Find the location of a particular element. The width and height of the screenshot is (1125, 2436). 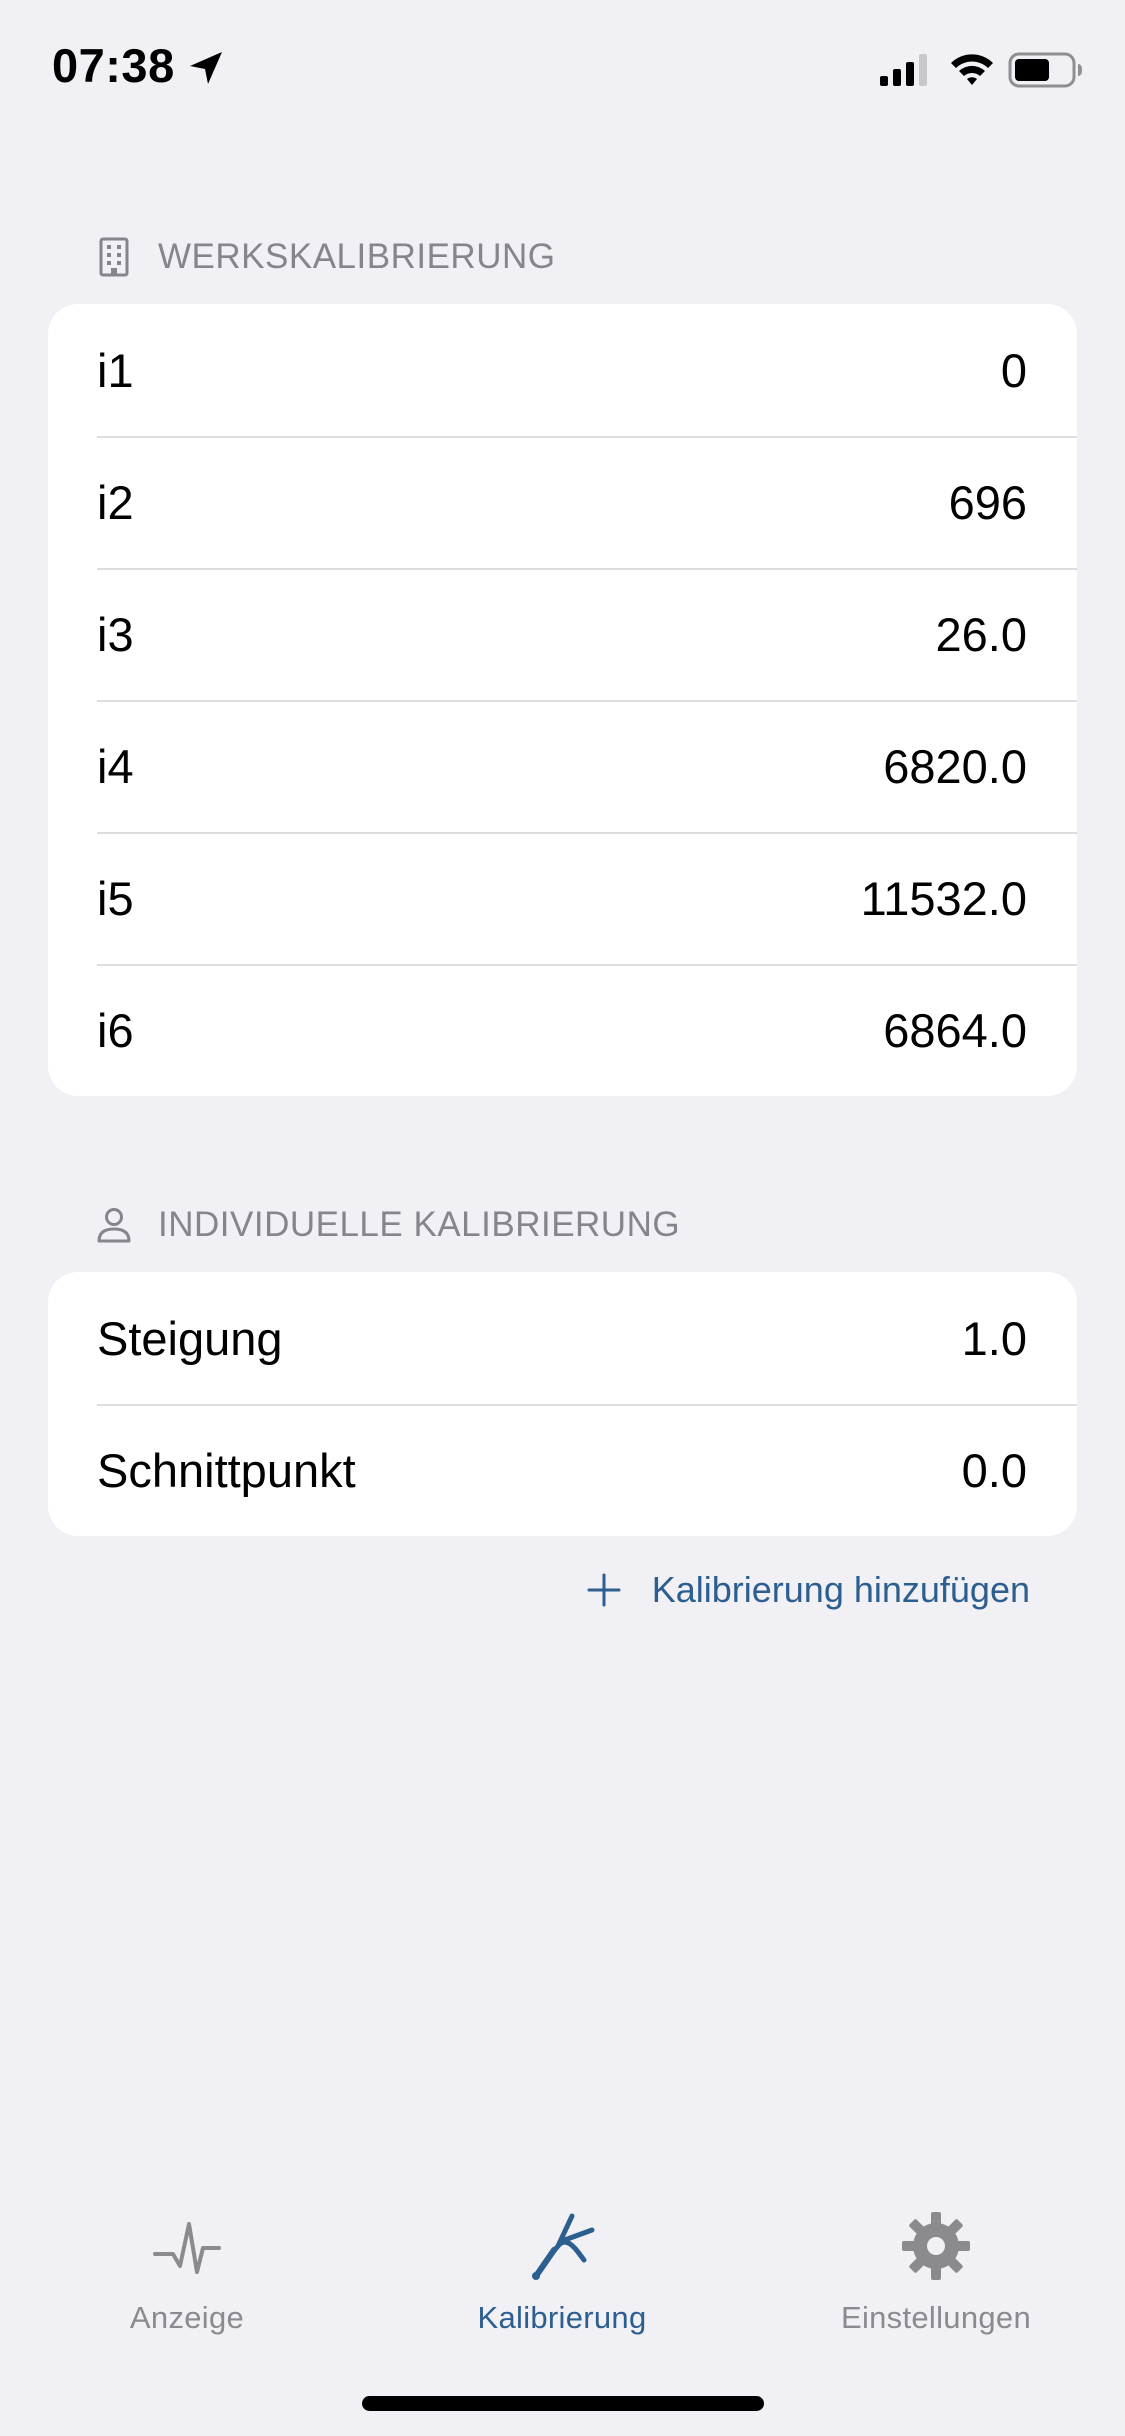

wifi-icon is located at coordinates (972, 69).